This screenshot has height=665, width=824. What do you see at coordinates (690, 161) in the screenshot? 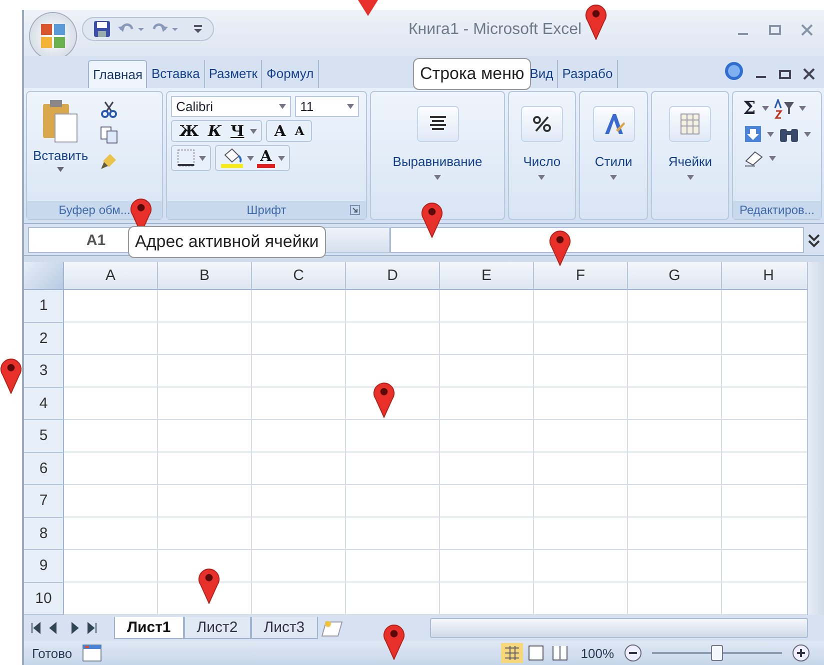
I see `group-label: Ячейки` at bounding box center [690, 161].